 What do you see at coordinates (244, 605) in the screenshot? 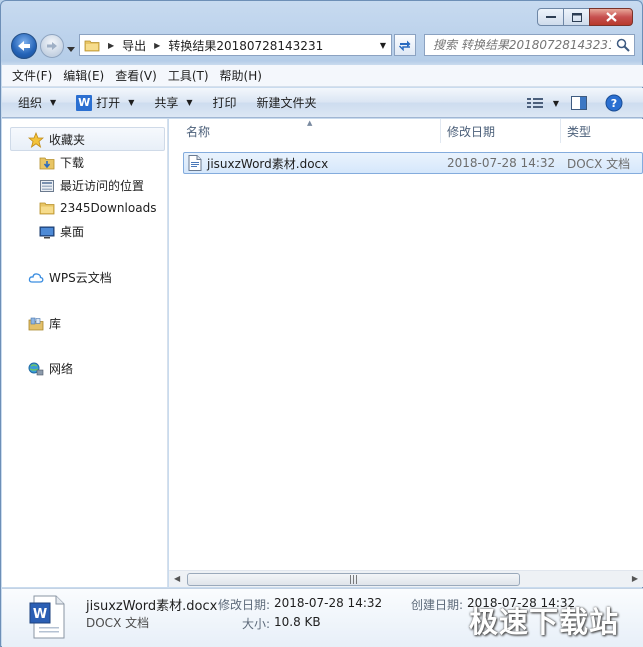
I see `details-modified-label: 修改日期:` at bounding box center [244, 605].